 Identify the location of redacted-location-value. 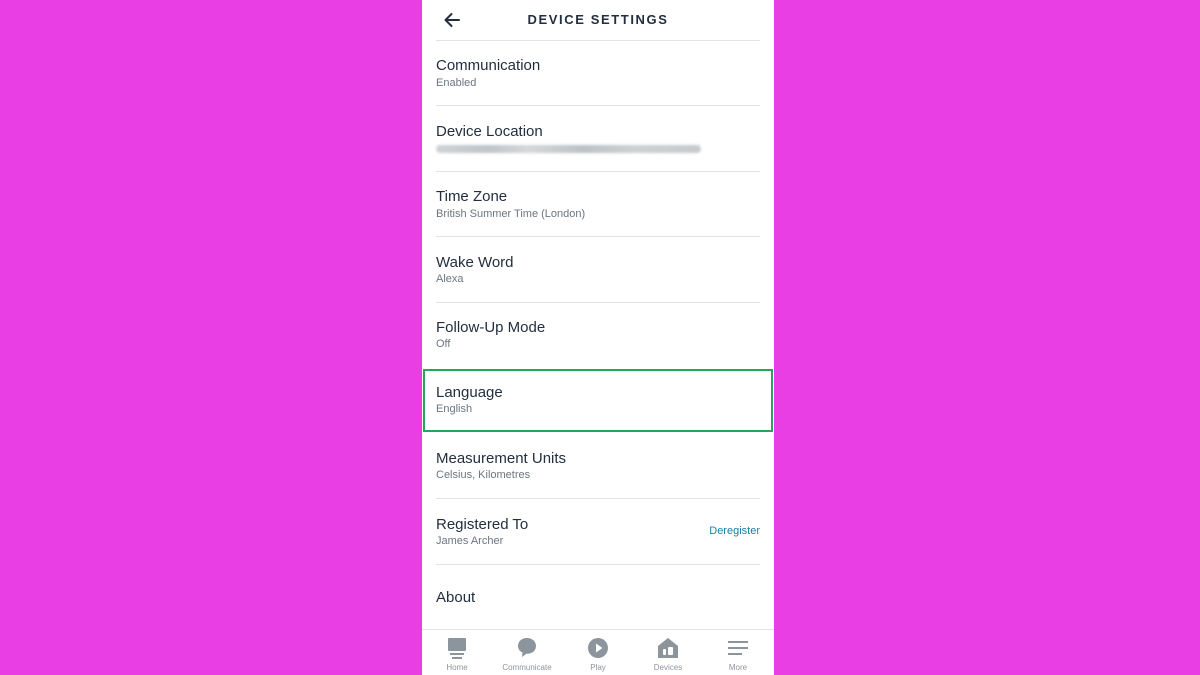
(568, 149).